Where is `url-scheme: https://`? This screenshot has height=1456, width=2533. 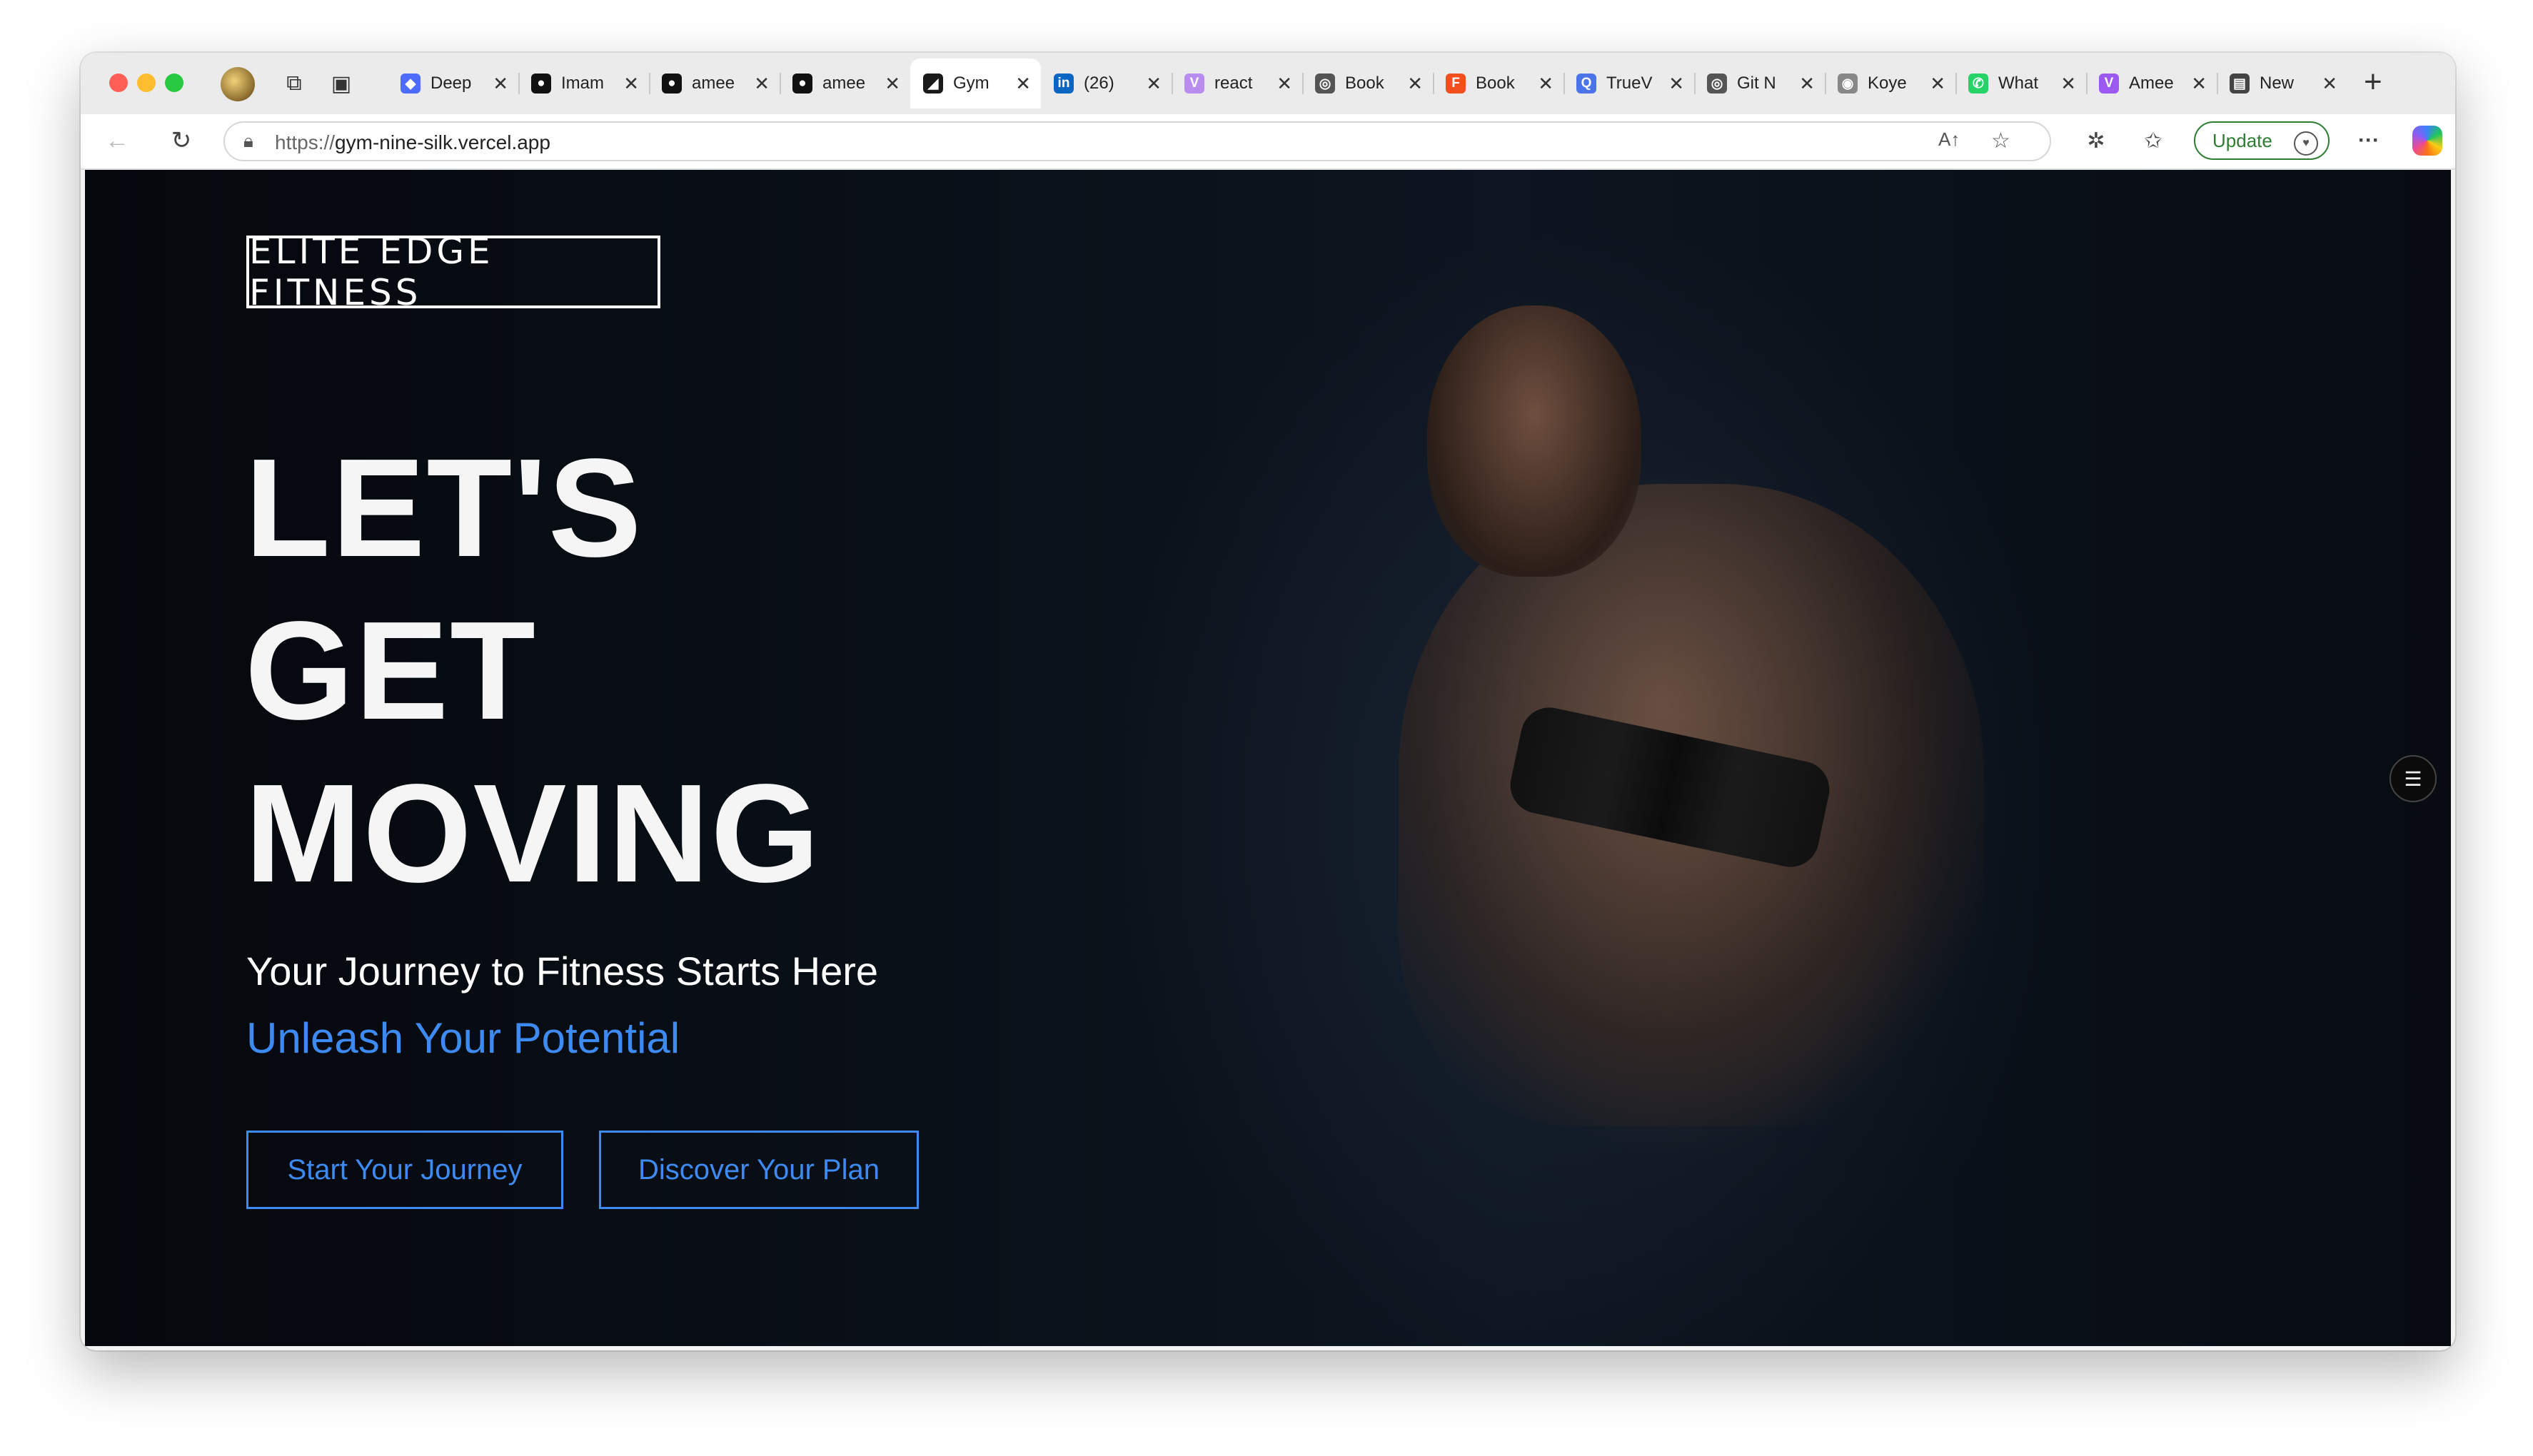 url-scheme: https:// is located at coordinates (305, 142).